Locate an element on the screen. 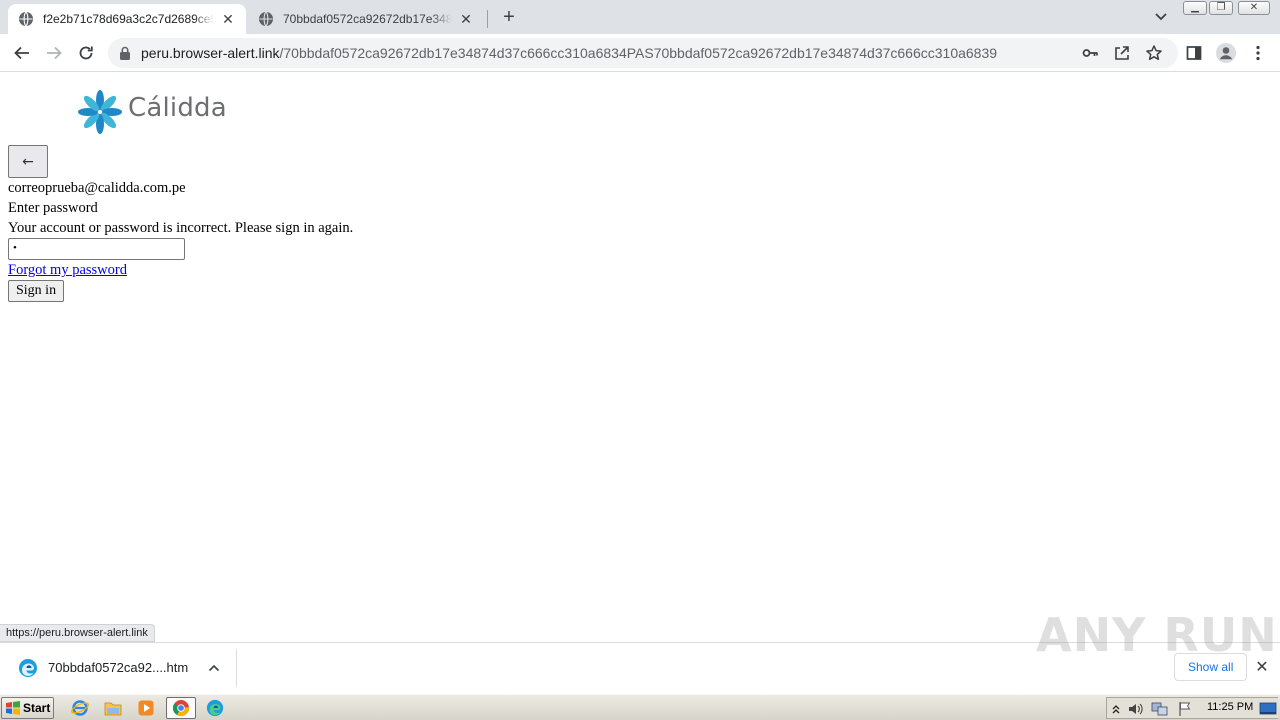 This screenshot has height=720, width=1280. star-icon is located at coordinates (1154, 53).